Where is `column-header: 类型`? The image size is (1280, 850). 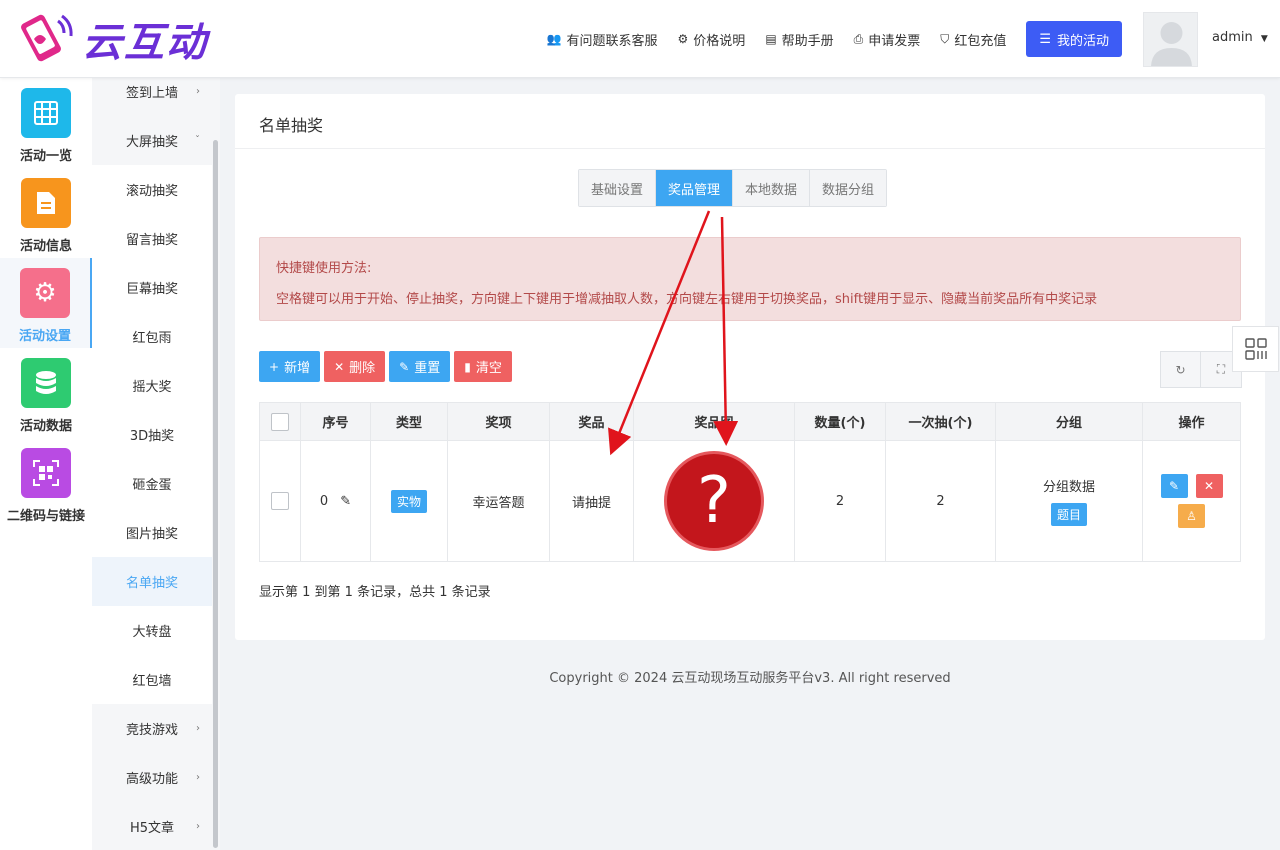
column-header: 类型 is located at coordinates (409, 421).